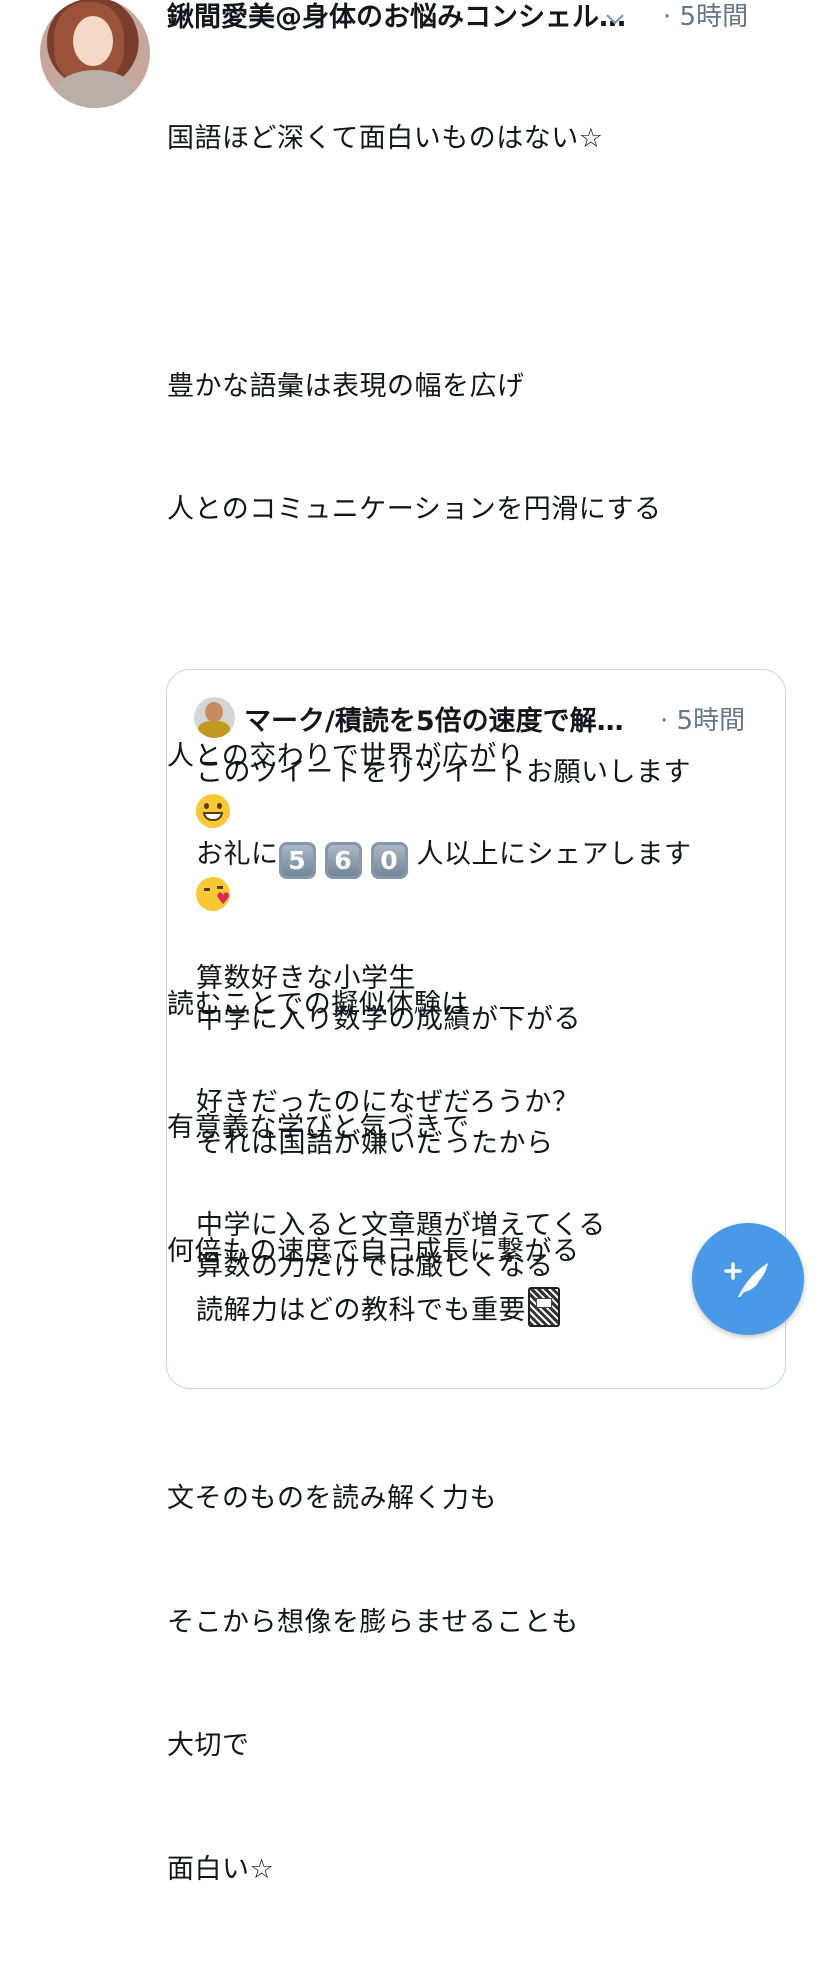 The width and height of the screenshot is (828, 1973). I want to click on text-line: 人とのコミュニケーションを円滑にする, so click(414, 510).